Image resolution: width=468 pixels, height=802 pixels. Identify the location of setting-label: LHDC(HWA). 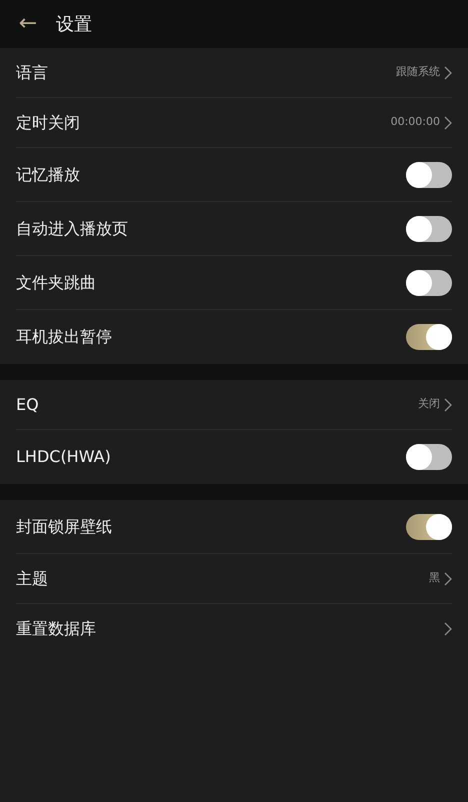
(63, 457).